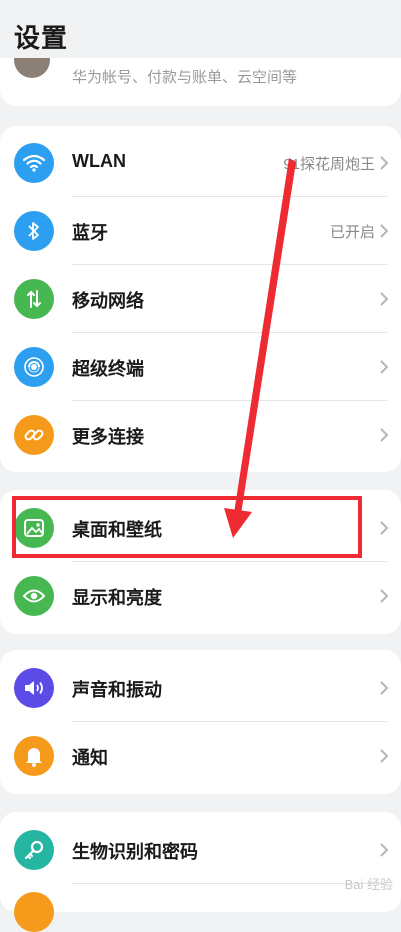 The height and width of the screenshot is (932, 401). I want to click on watermark: Bai 经验, so click(368, 884).